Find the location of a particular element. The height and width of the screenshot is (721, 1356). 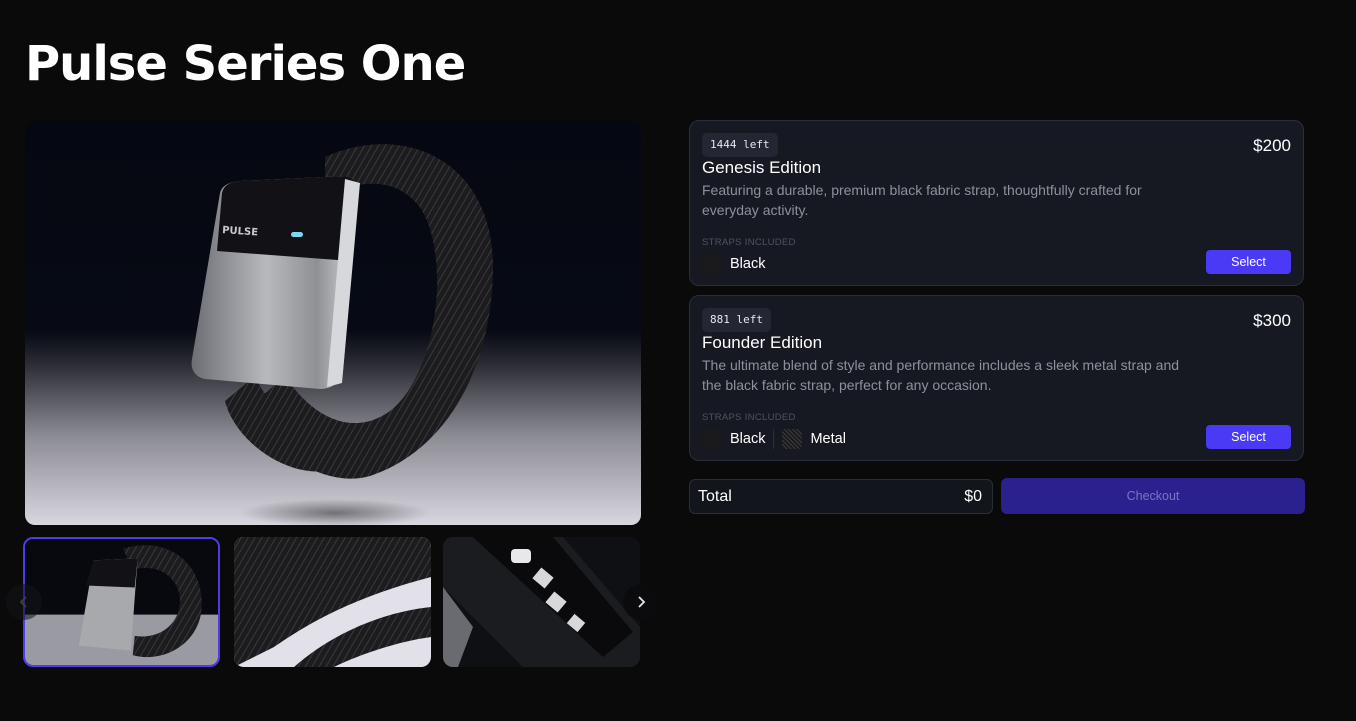

checkout-button: Checkout is located at coordinates (1153, 496).